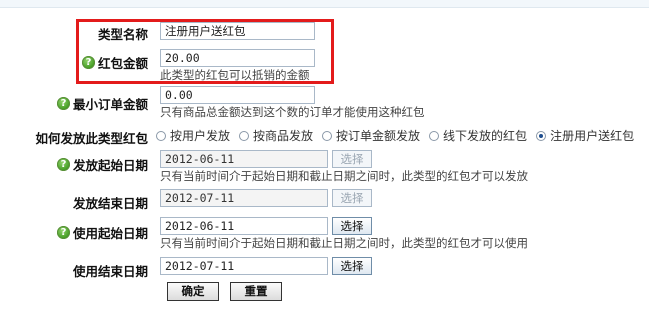 Image resolution: width=649 pixels, height=311 pixels. I want to click on use-start-note: 只有当前时间介于起始日期和截止日期之间时，此类型的红包才可以使用, so click(344, 243).